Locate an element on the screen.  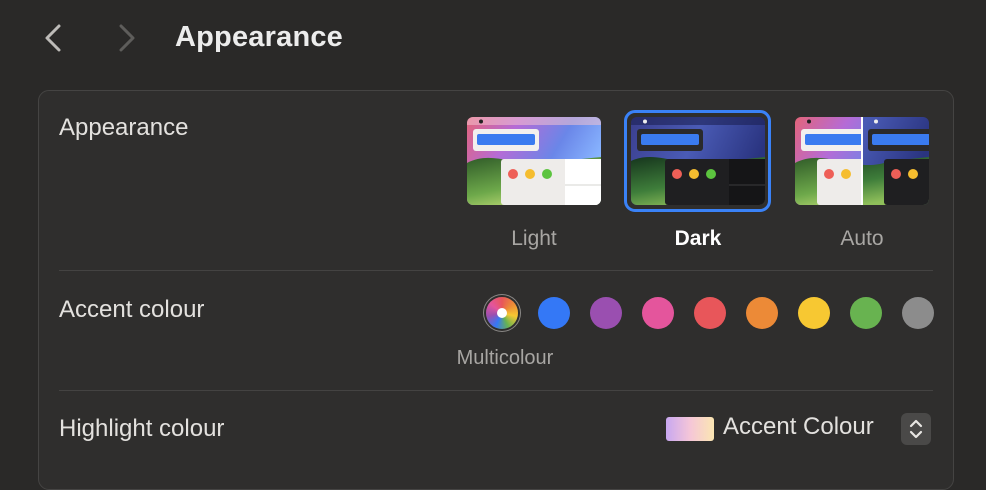
accent-swatch-yellow is located at coordinates (814, 313).